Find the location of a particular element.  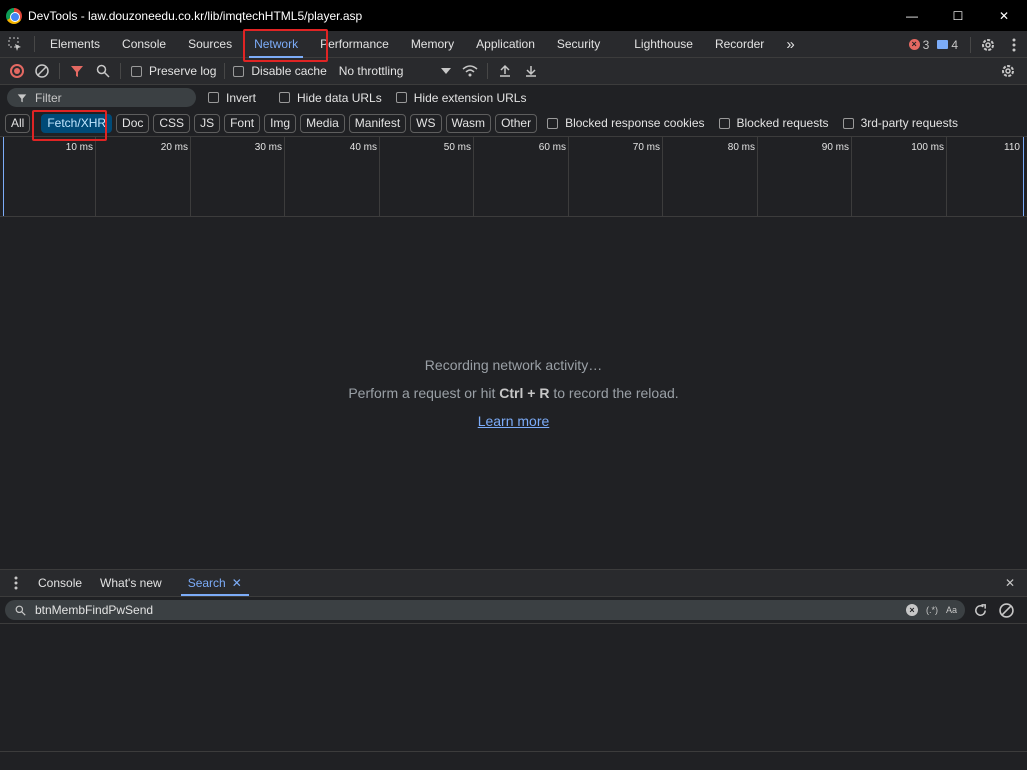

search-input: btnMembFindPwSend × (.*) Aa is located at coordinates (485, 610).